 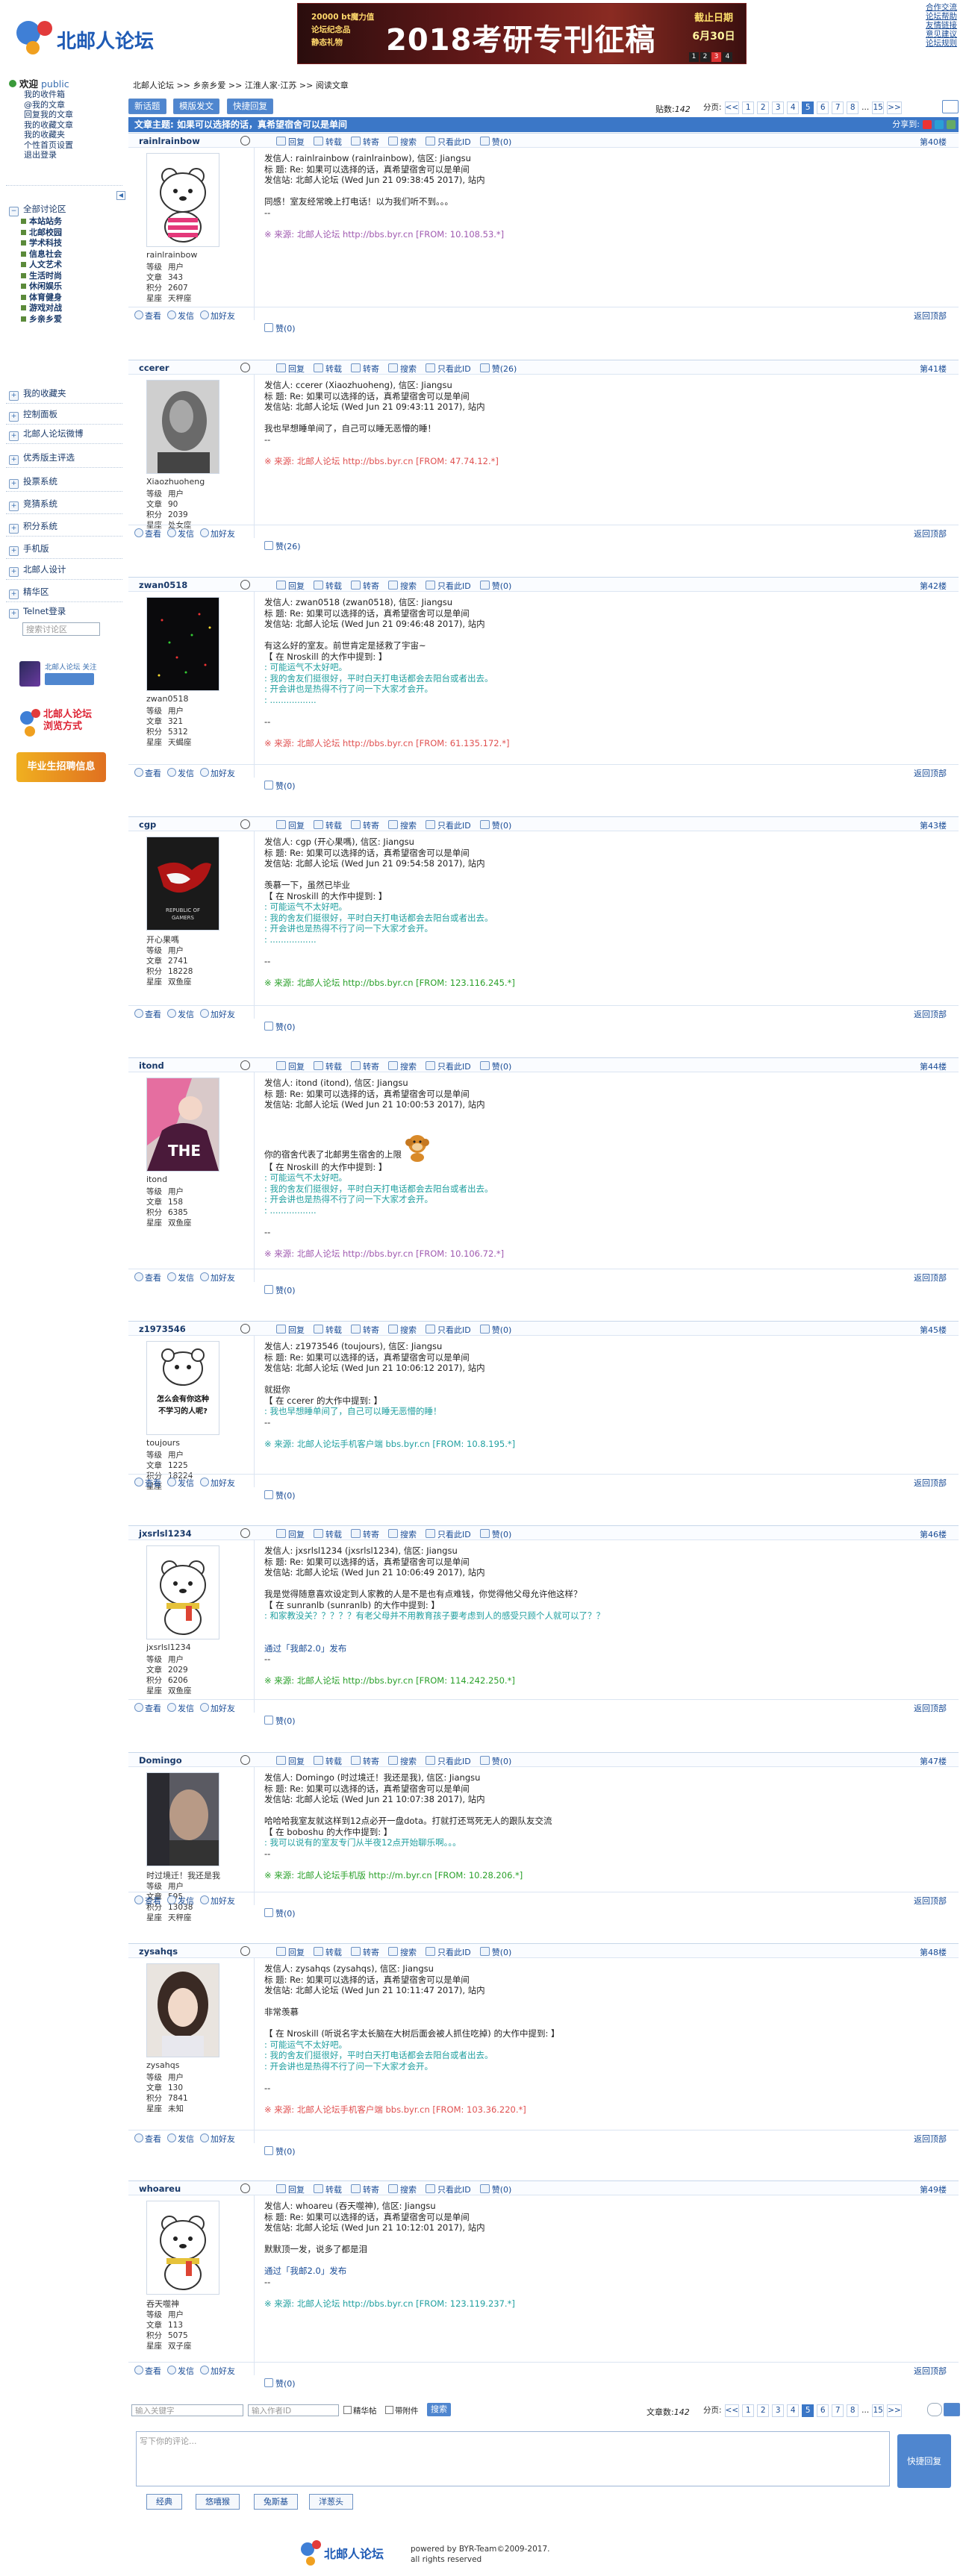 What do you see at coordinates (44, 105) in the screenshot?
I see `user-menu-item: @我的文章` at bounding box center [44, 105].